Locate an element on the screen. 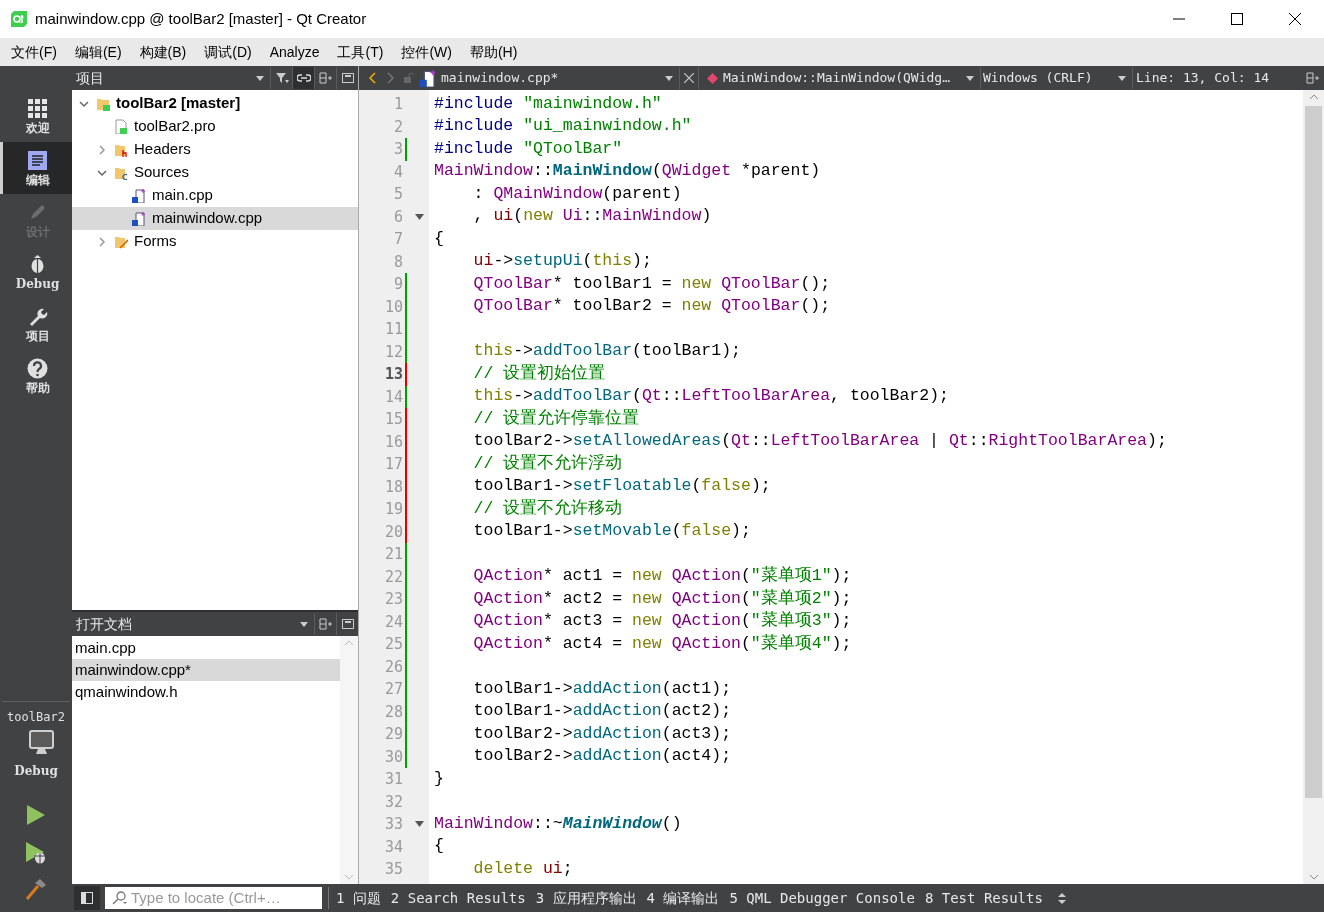 The image size is (1324, 912). code-line: MainWindow::~MainWindow() is located at coordinates (558, 823).